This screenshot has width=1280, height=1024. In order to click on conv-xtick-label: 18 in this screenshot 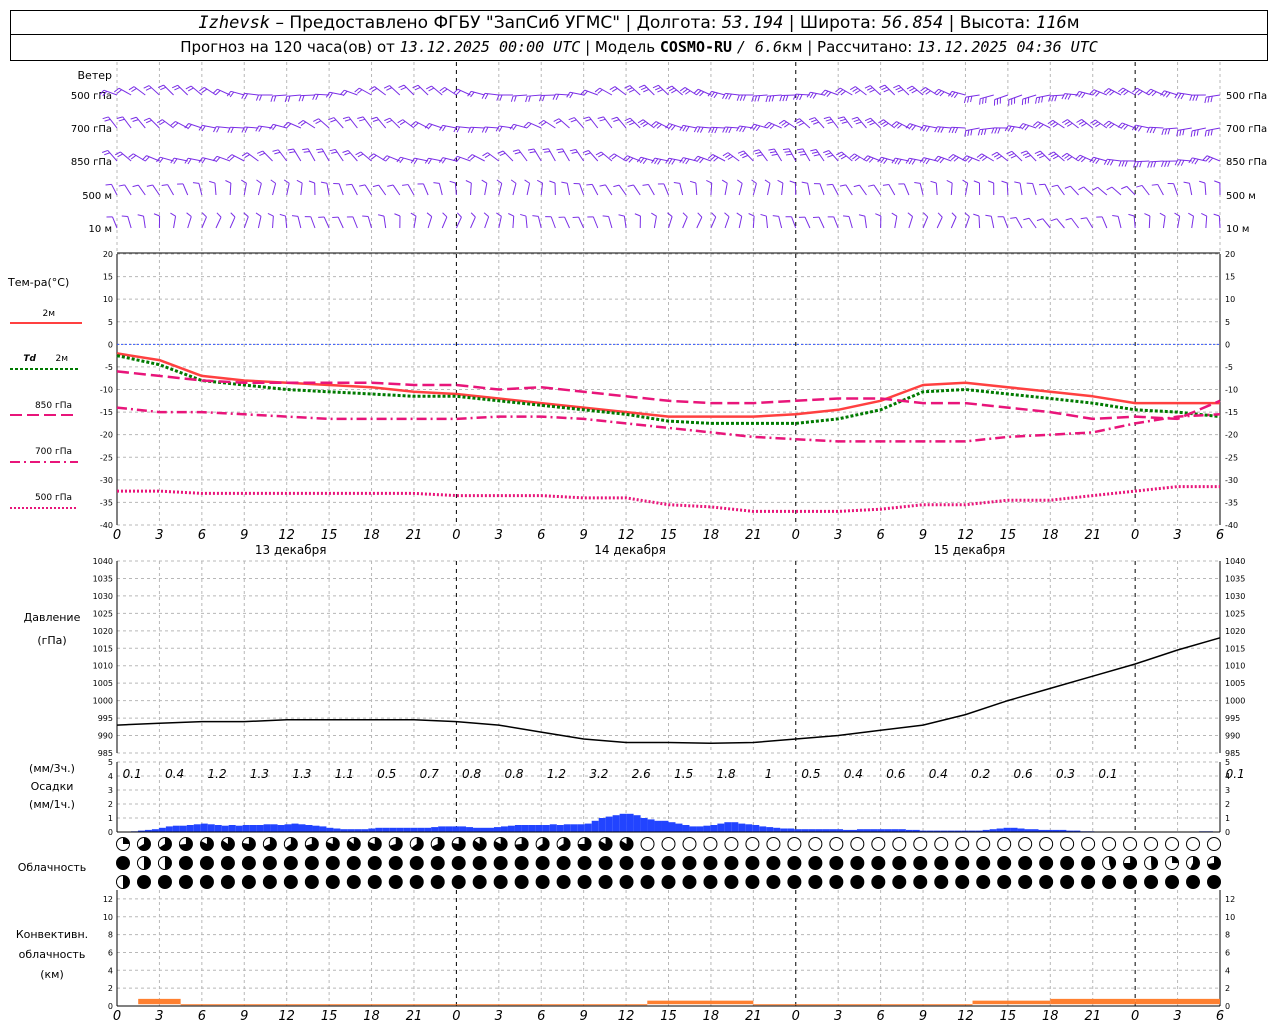, I will do `click(1050, 1016)`.